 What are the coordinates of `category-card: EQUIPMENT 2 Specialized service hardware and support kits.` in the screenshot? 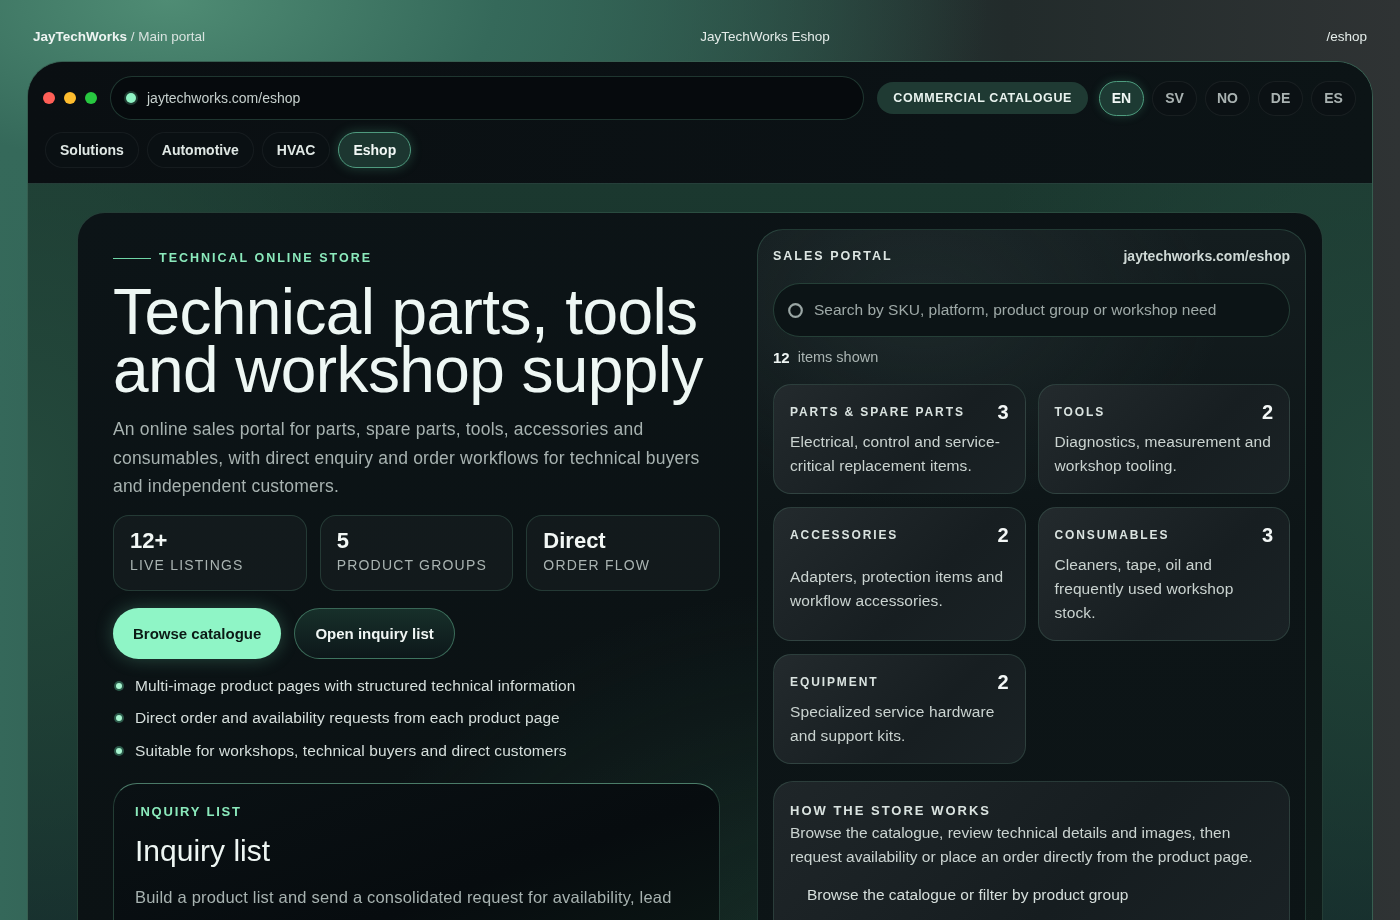 It's located at (899, 709).